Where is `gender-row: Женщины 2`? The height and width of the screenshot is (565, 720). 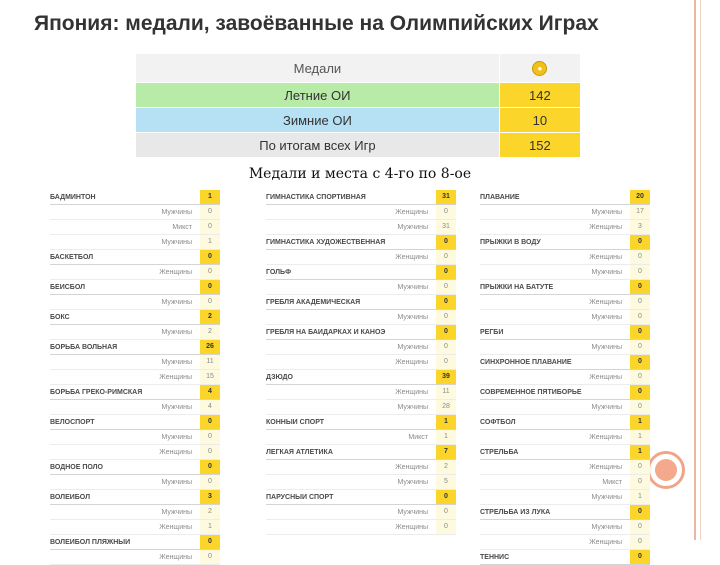 gender-row: Женщины 2 is located at coordinates (361, 467).